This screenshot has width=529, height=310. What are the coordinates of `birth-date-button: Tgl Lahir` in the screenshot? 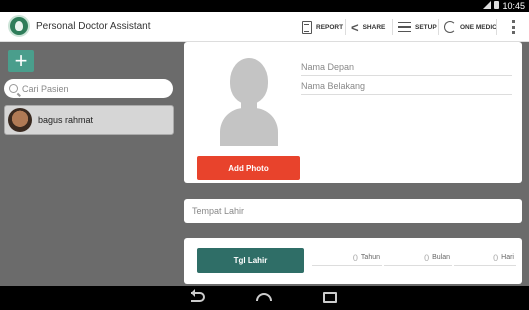 It's located at (250, 260).